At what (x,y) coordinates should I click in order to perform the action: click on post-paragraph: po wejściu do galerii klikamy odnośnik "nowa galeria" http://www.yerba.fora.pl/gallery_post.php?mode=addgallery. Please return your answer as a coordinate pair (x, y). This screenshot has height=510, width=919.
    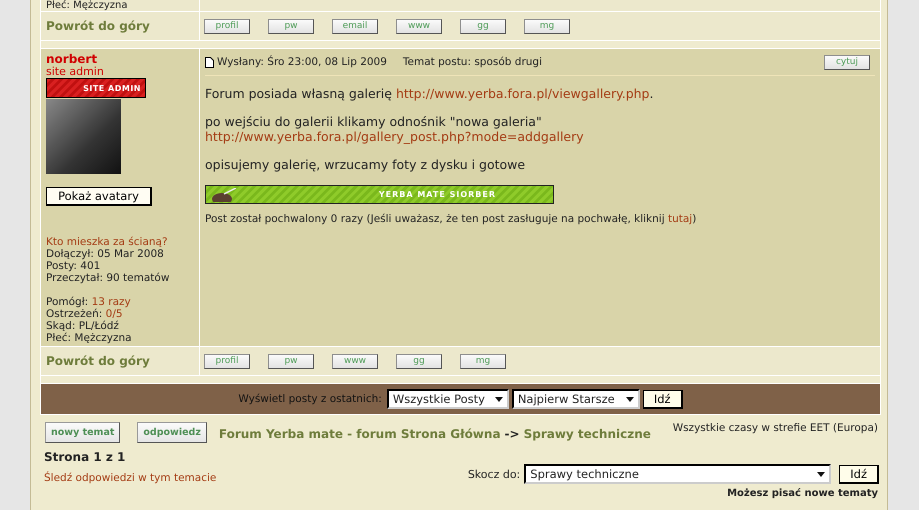
    Looking at the image, I should click on (395, 129).